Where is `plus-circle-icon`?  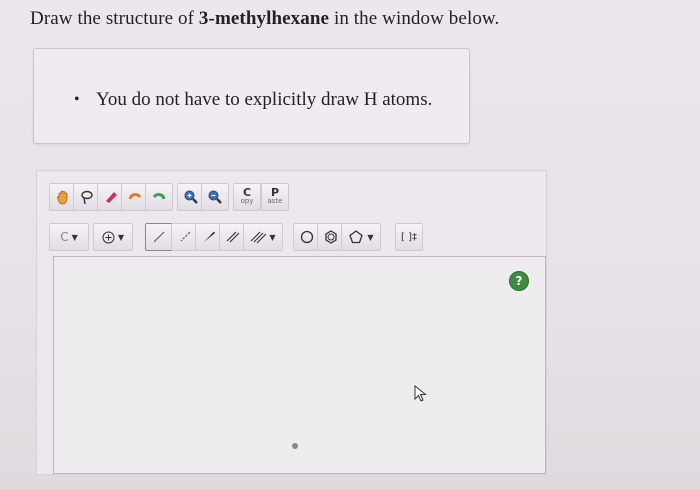 plus-circle-icon is located at coordinates (108, 237).